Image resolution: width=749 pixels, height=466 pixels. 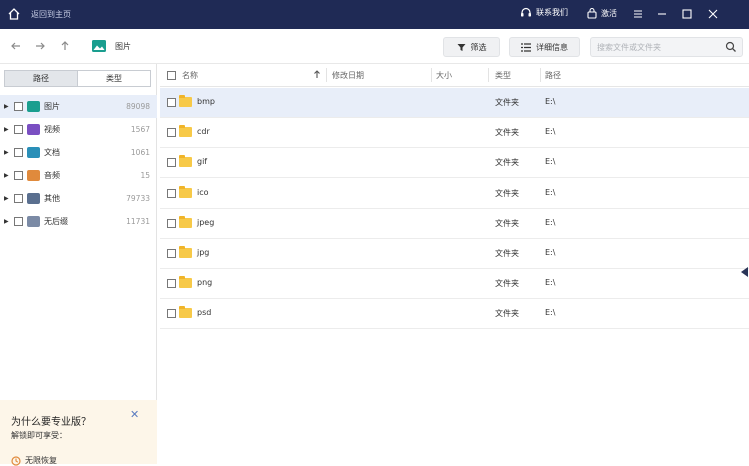 I want to click on search-box, so click(x=666, y=47).